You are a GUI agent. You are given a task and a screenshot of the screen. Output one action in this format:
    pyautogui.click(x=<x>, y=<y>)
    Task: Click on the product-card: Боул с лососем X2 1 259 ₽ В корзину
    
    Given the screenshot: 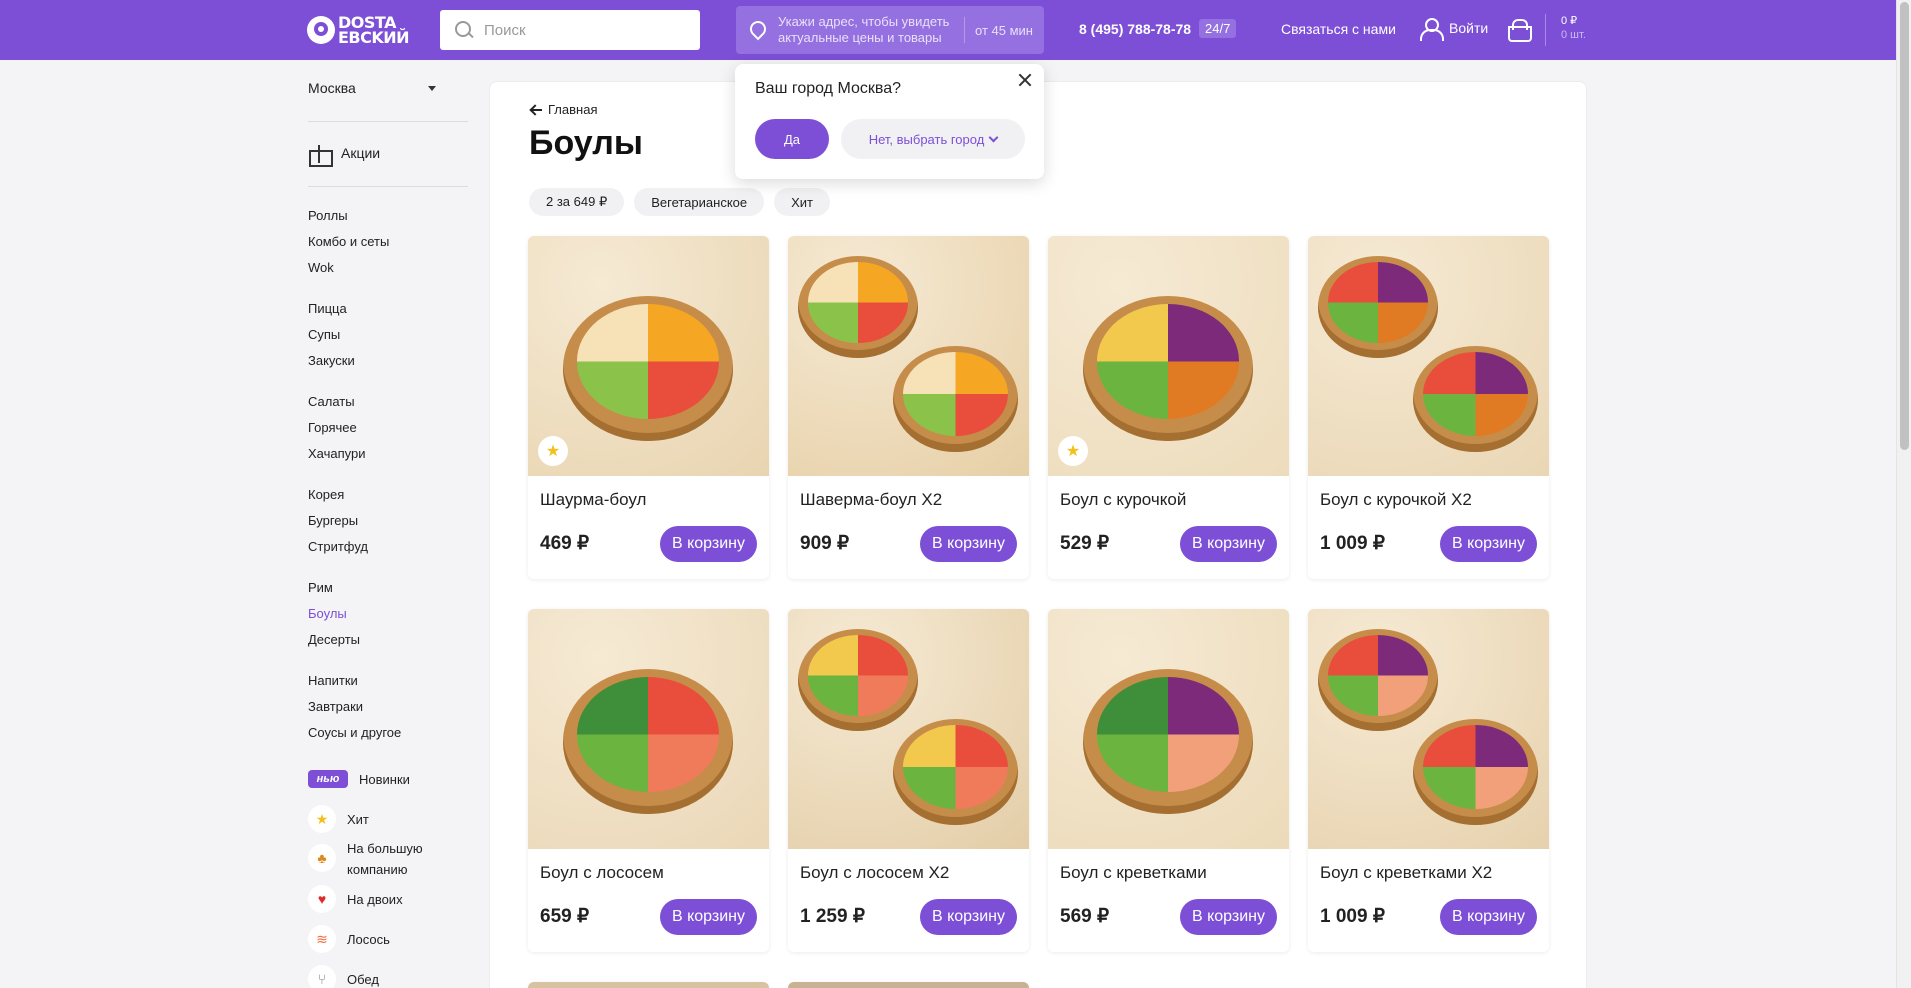 What is the action you would take?
    pyautogui.click(x=908, y=780)
    